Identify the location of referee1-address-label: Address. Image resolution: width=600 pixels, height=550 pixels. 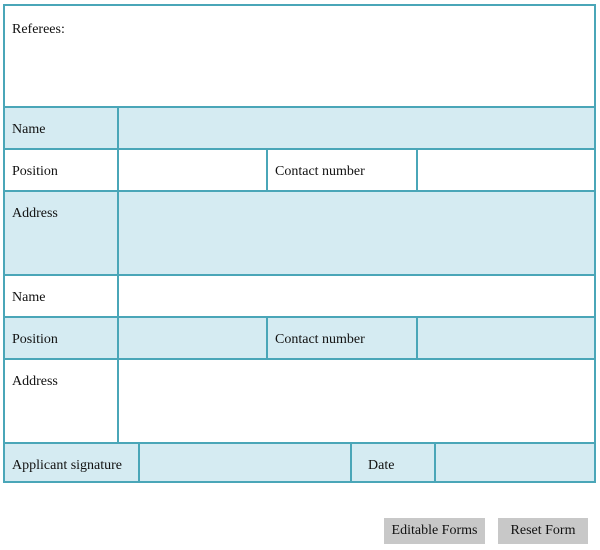
(35, 213).